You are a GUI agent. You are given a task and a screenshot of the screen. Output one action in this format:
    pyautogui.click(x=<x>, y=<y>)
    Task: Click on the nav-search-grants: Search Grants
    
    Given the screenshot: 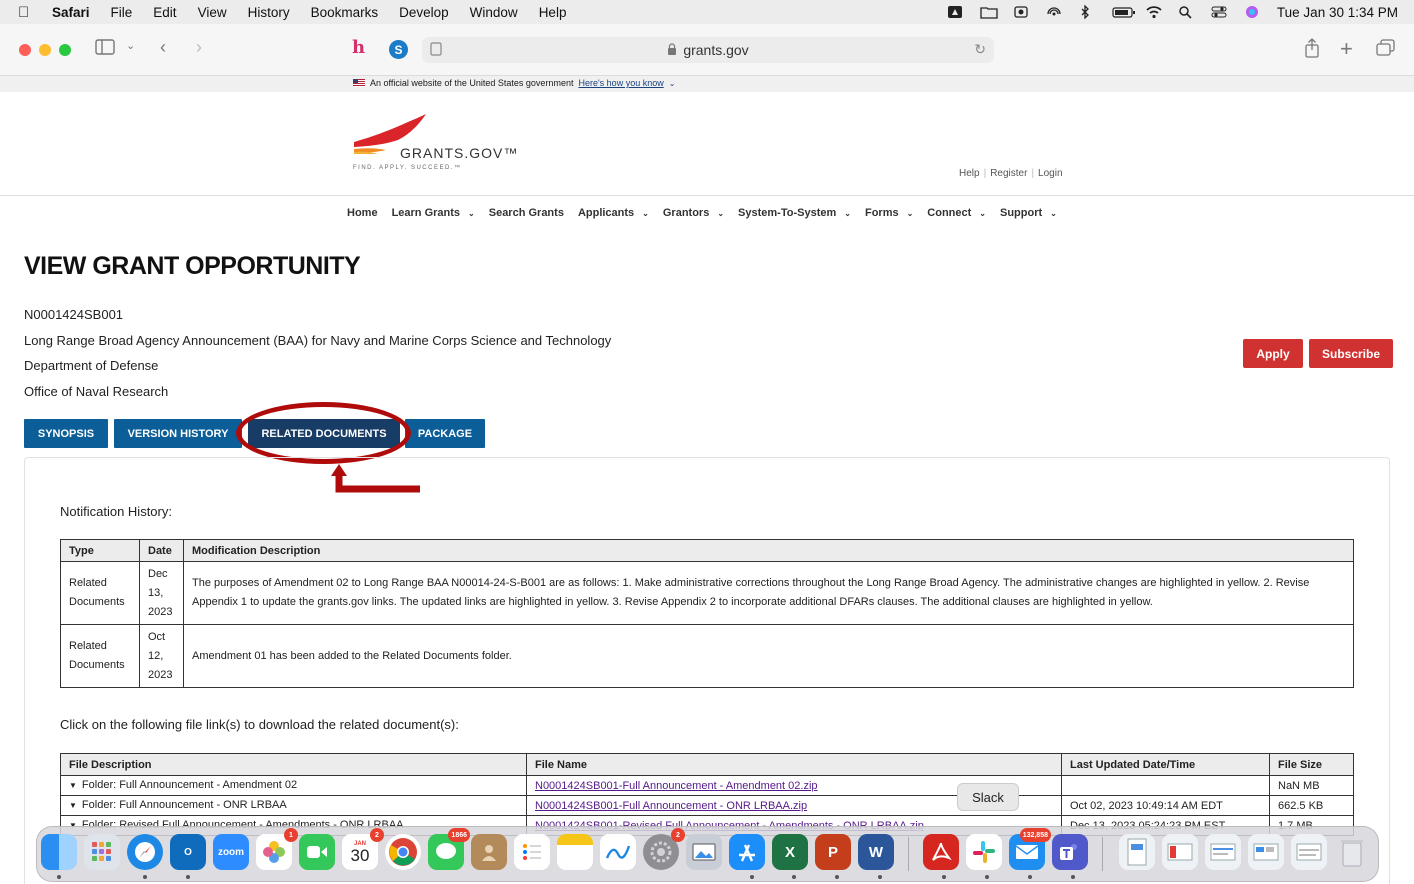 What is the action you would take?
    pyautogui.click(x=526, y=213)
    